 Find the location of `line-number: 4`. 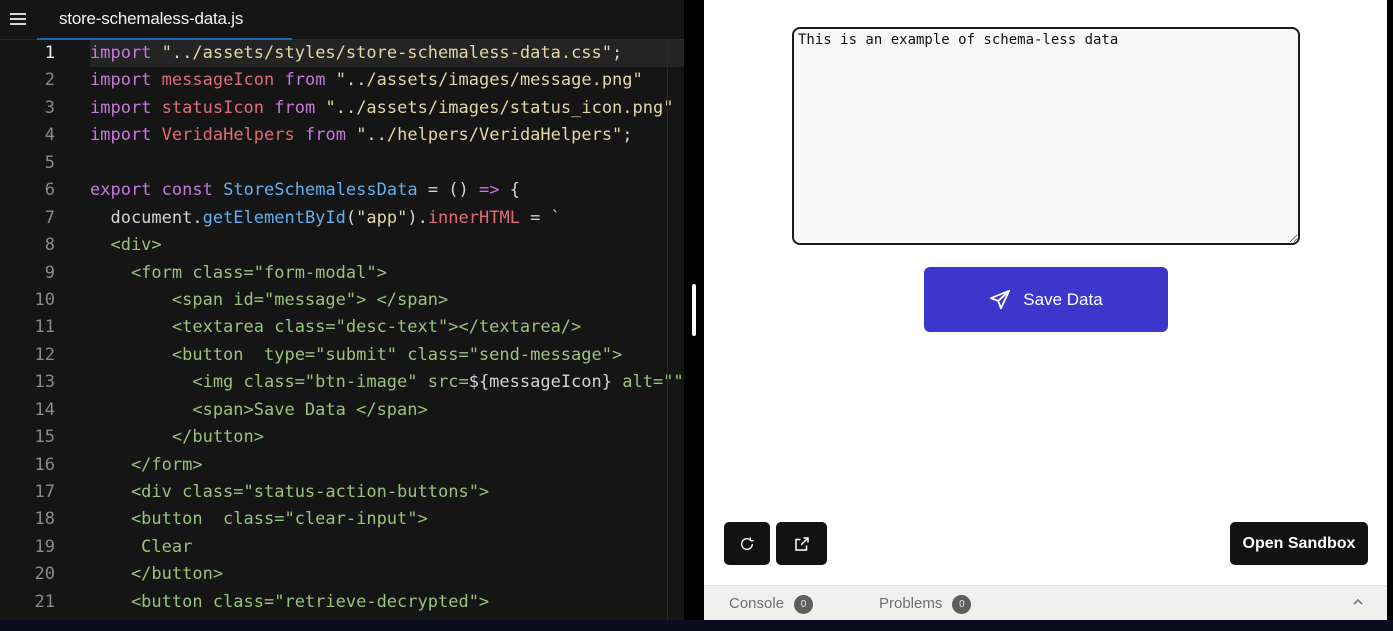

line-number: 4 is located at coordinates (49, 135).